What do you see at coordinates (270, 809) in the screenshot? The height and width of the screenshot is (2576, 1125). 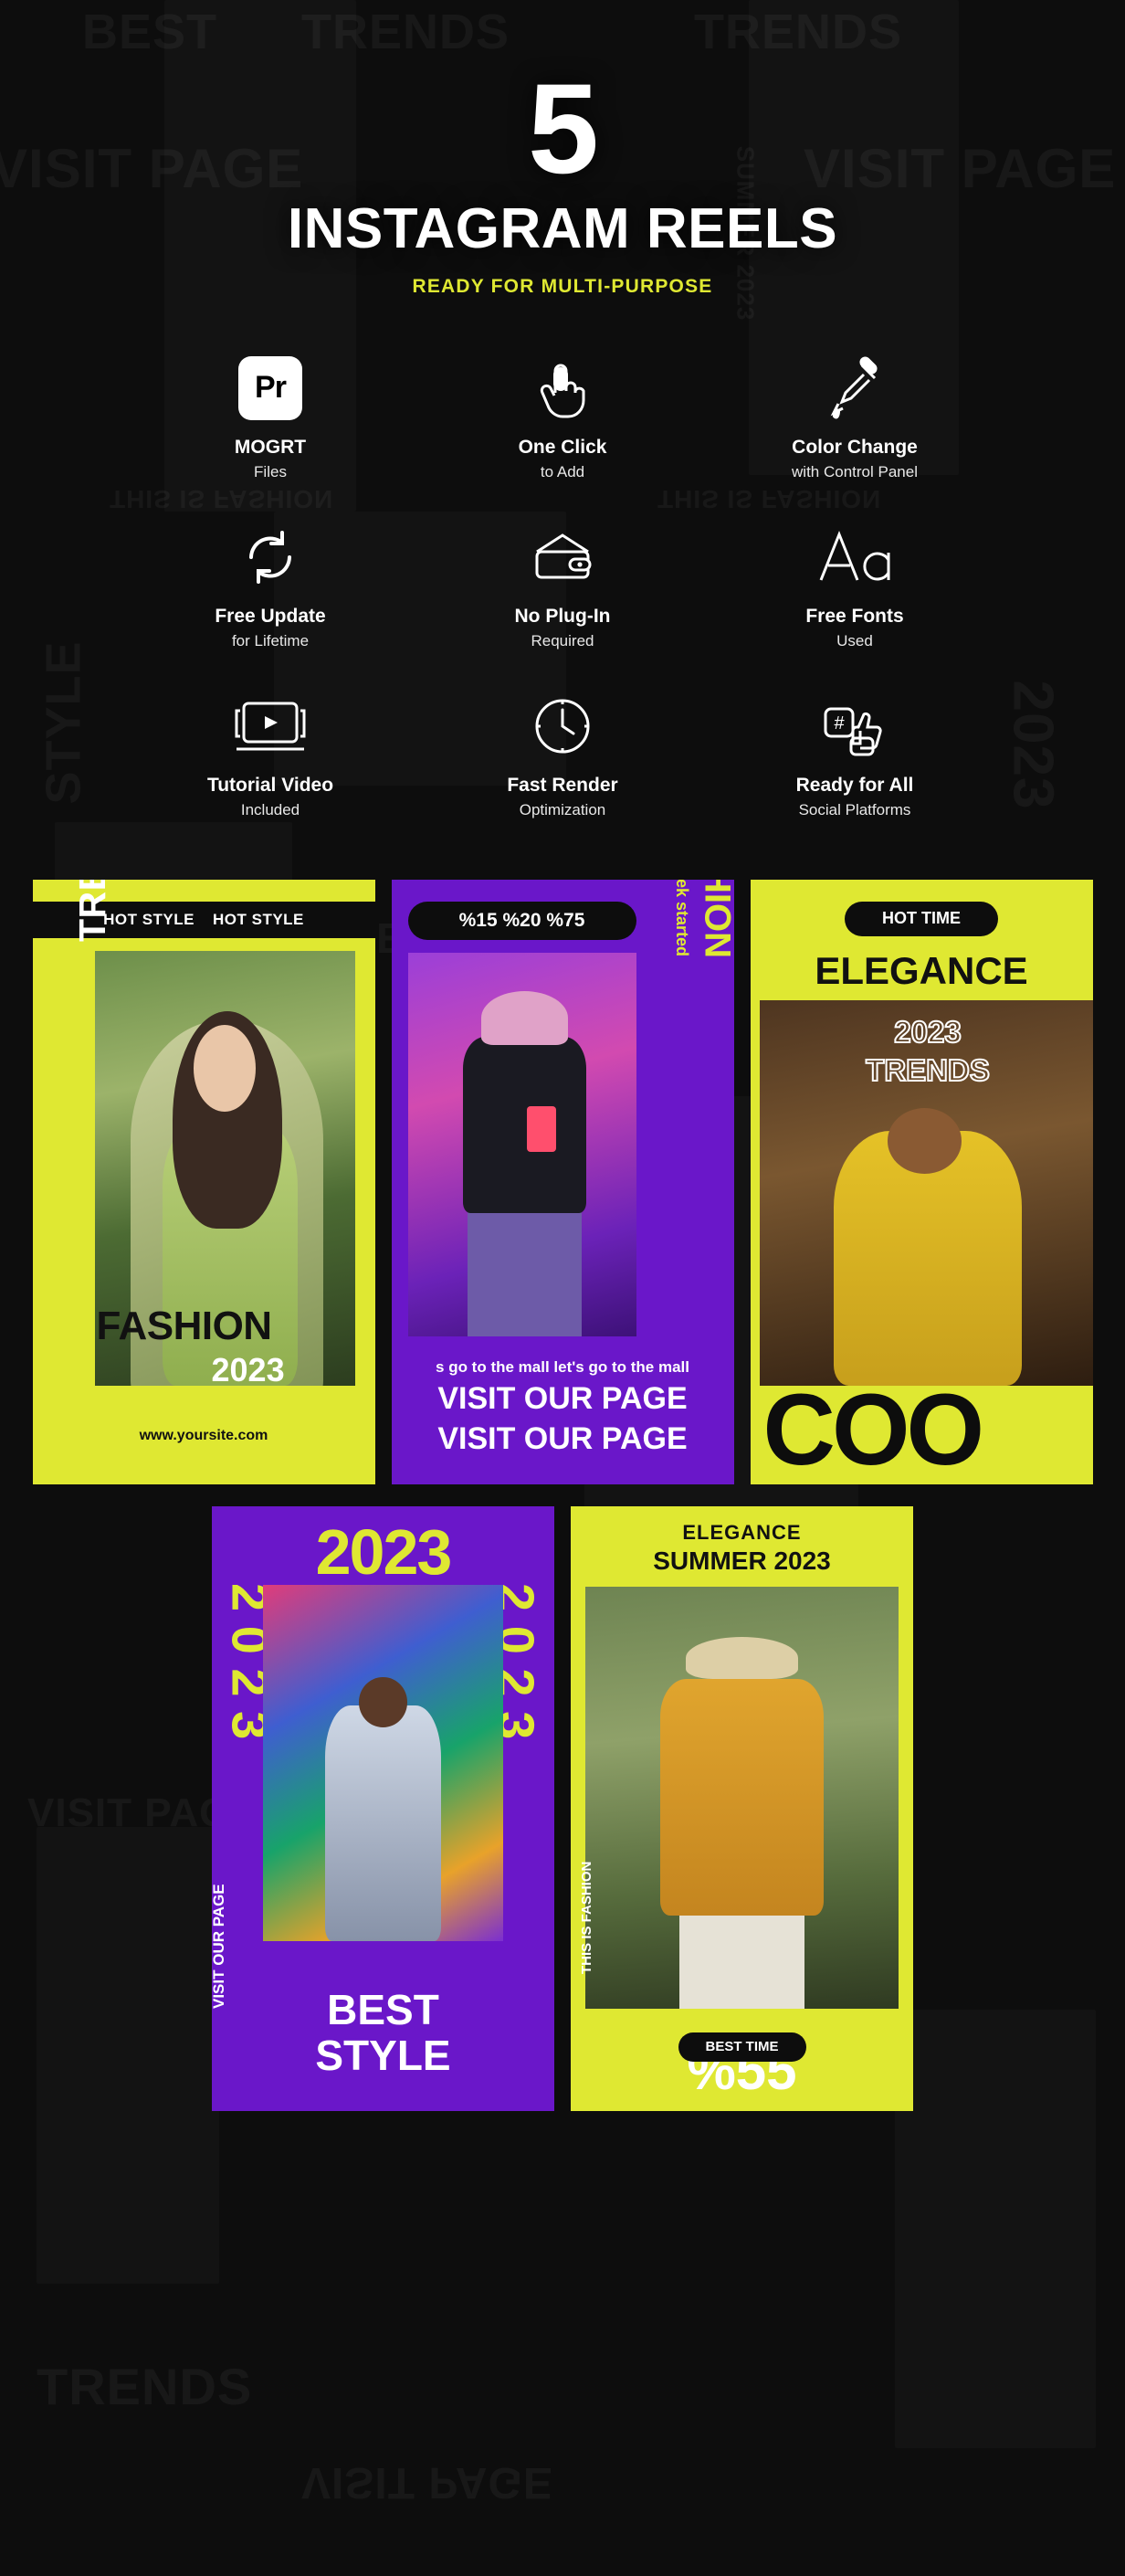 I see `feature-sub: Included` at bounding box center [270, 809].